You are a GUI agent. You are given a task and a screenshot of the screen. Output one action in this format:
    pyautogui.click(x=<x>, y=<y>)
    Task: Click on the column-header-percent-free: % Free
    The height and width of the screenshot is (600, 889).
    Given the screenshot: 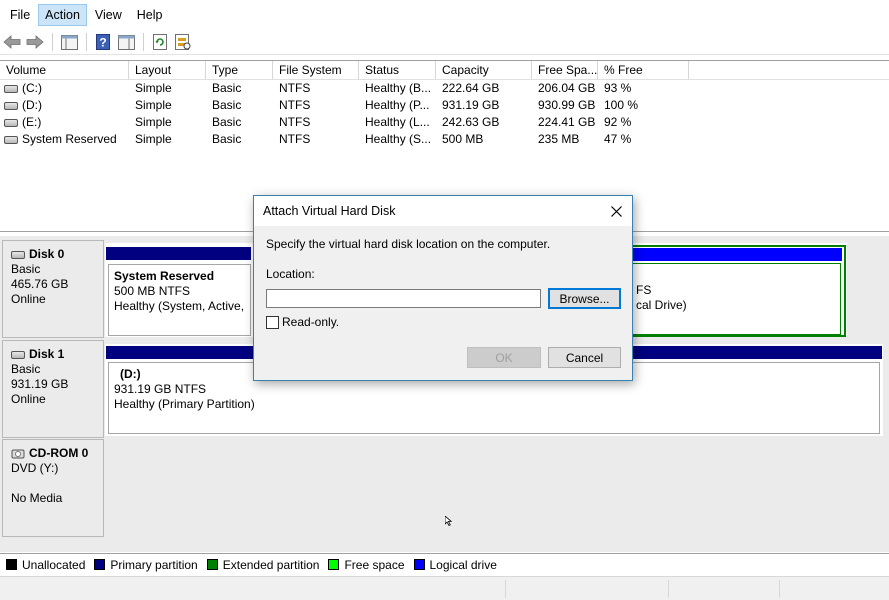 What is the action you would take?
    pyautogui.click(x=643, y=70)
    